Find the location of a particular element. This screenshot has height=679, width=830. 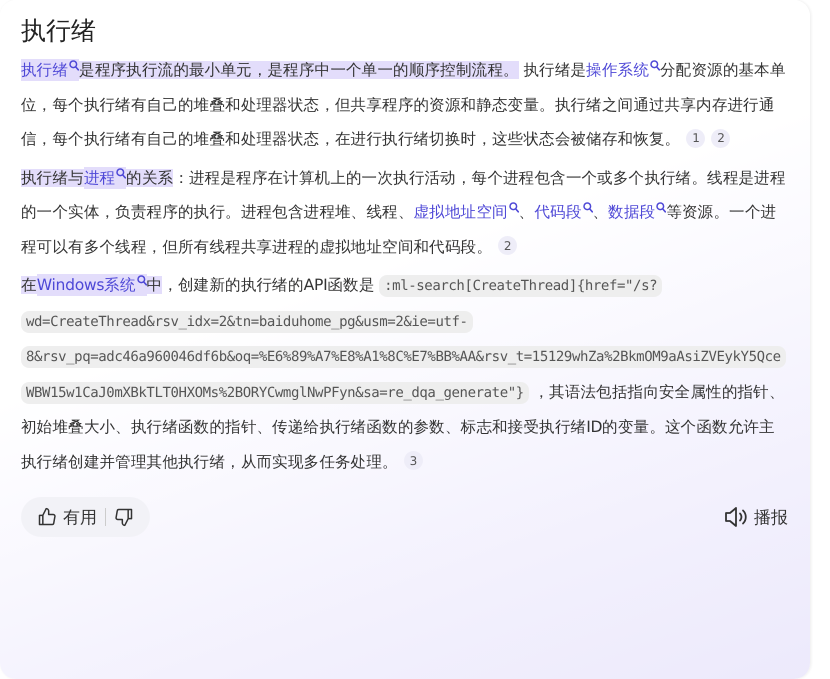

search-link: 操作系统 is located at coordinates (623, 70).